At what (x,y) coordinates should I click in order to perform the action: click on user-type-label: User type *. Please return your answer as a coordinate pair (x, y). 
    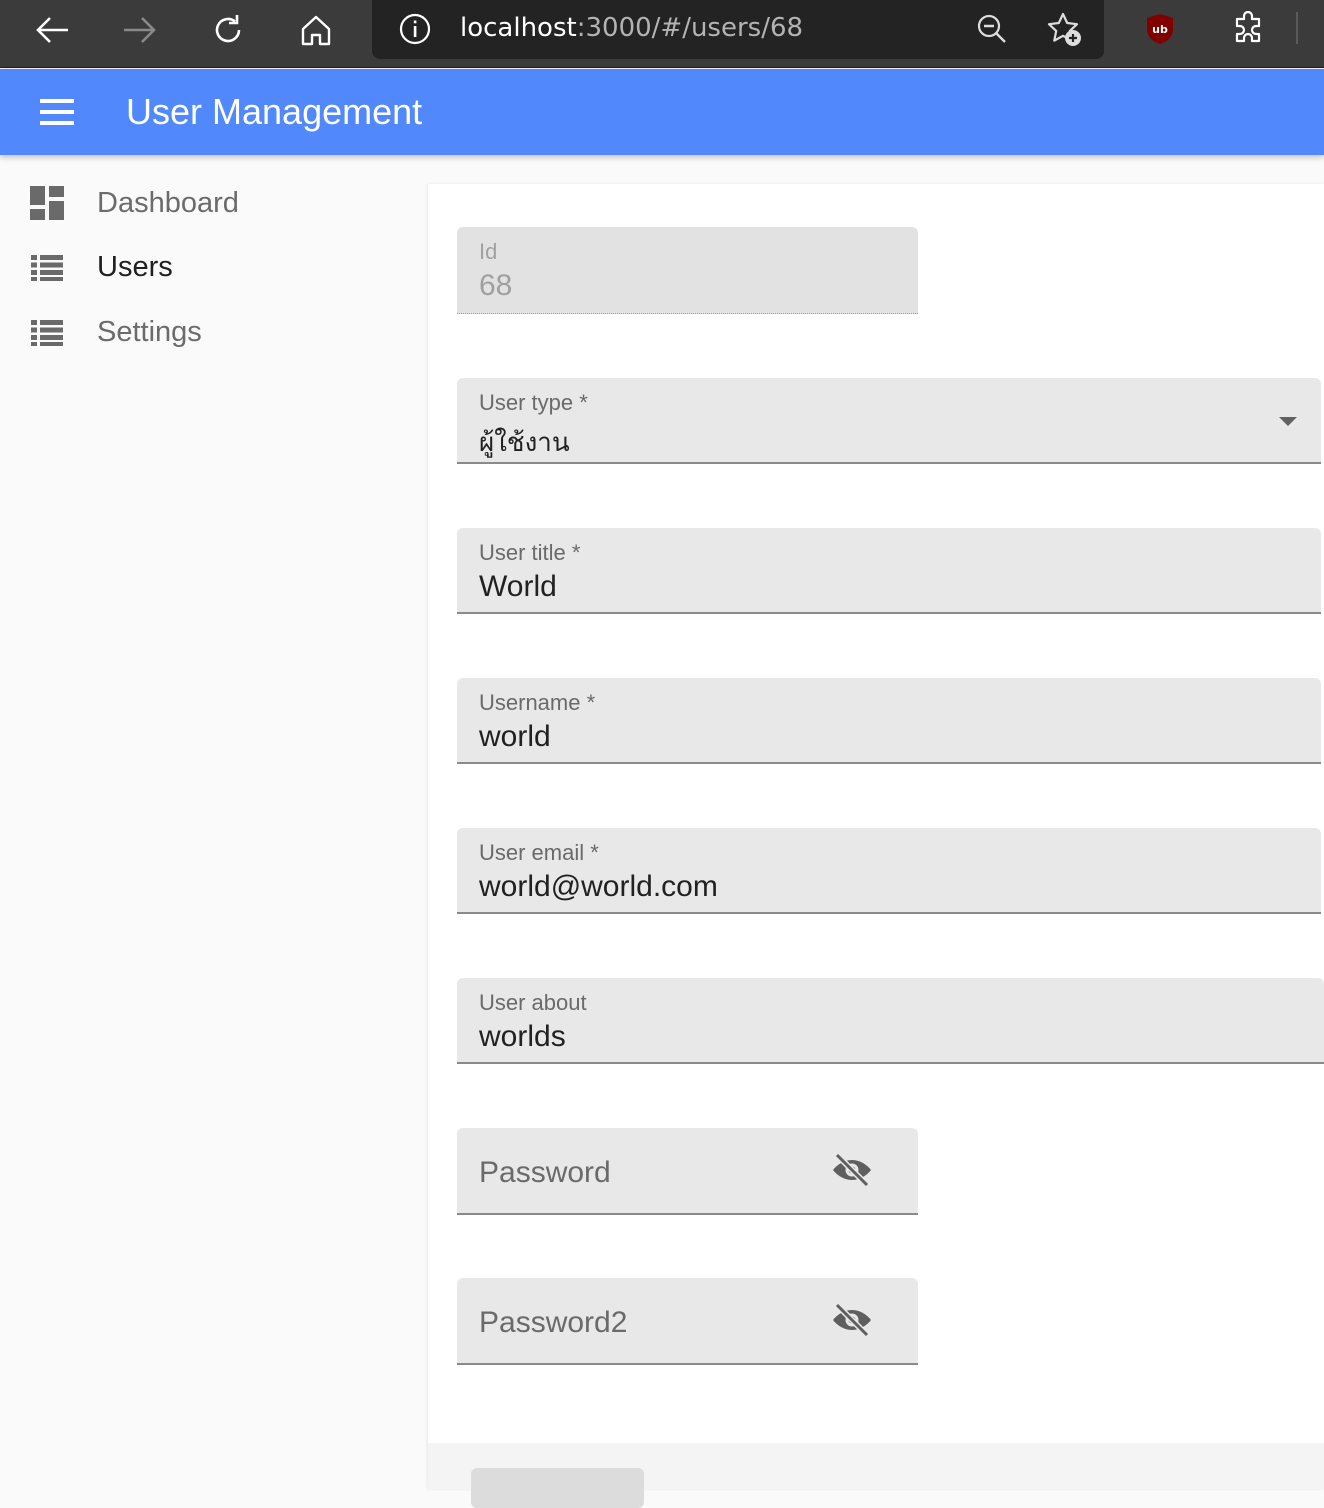
    Looking at the image, I should click on (533, 402).